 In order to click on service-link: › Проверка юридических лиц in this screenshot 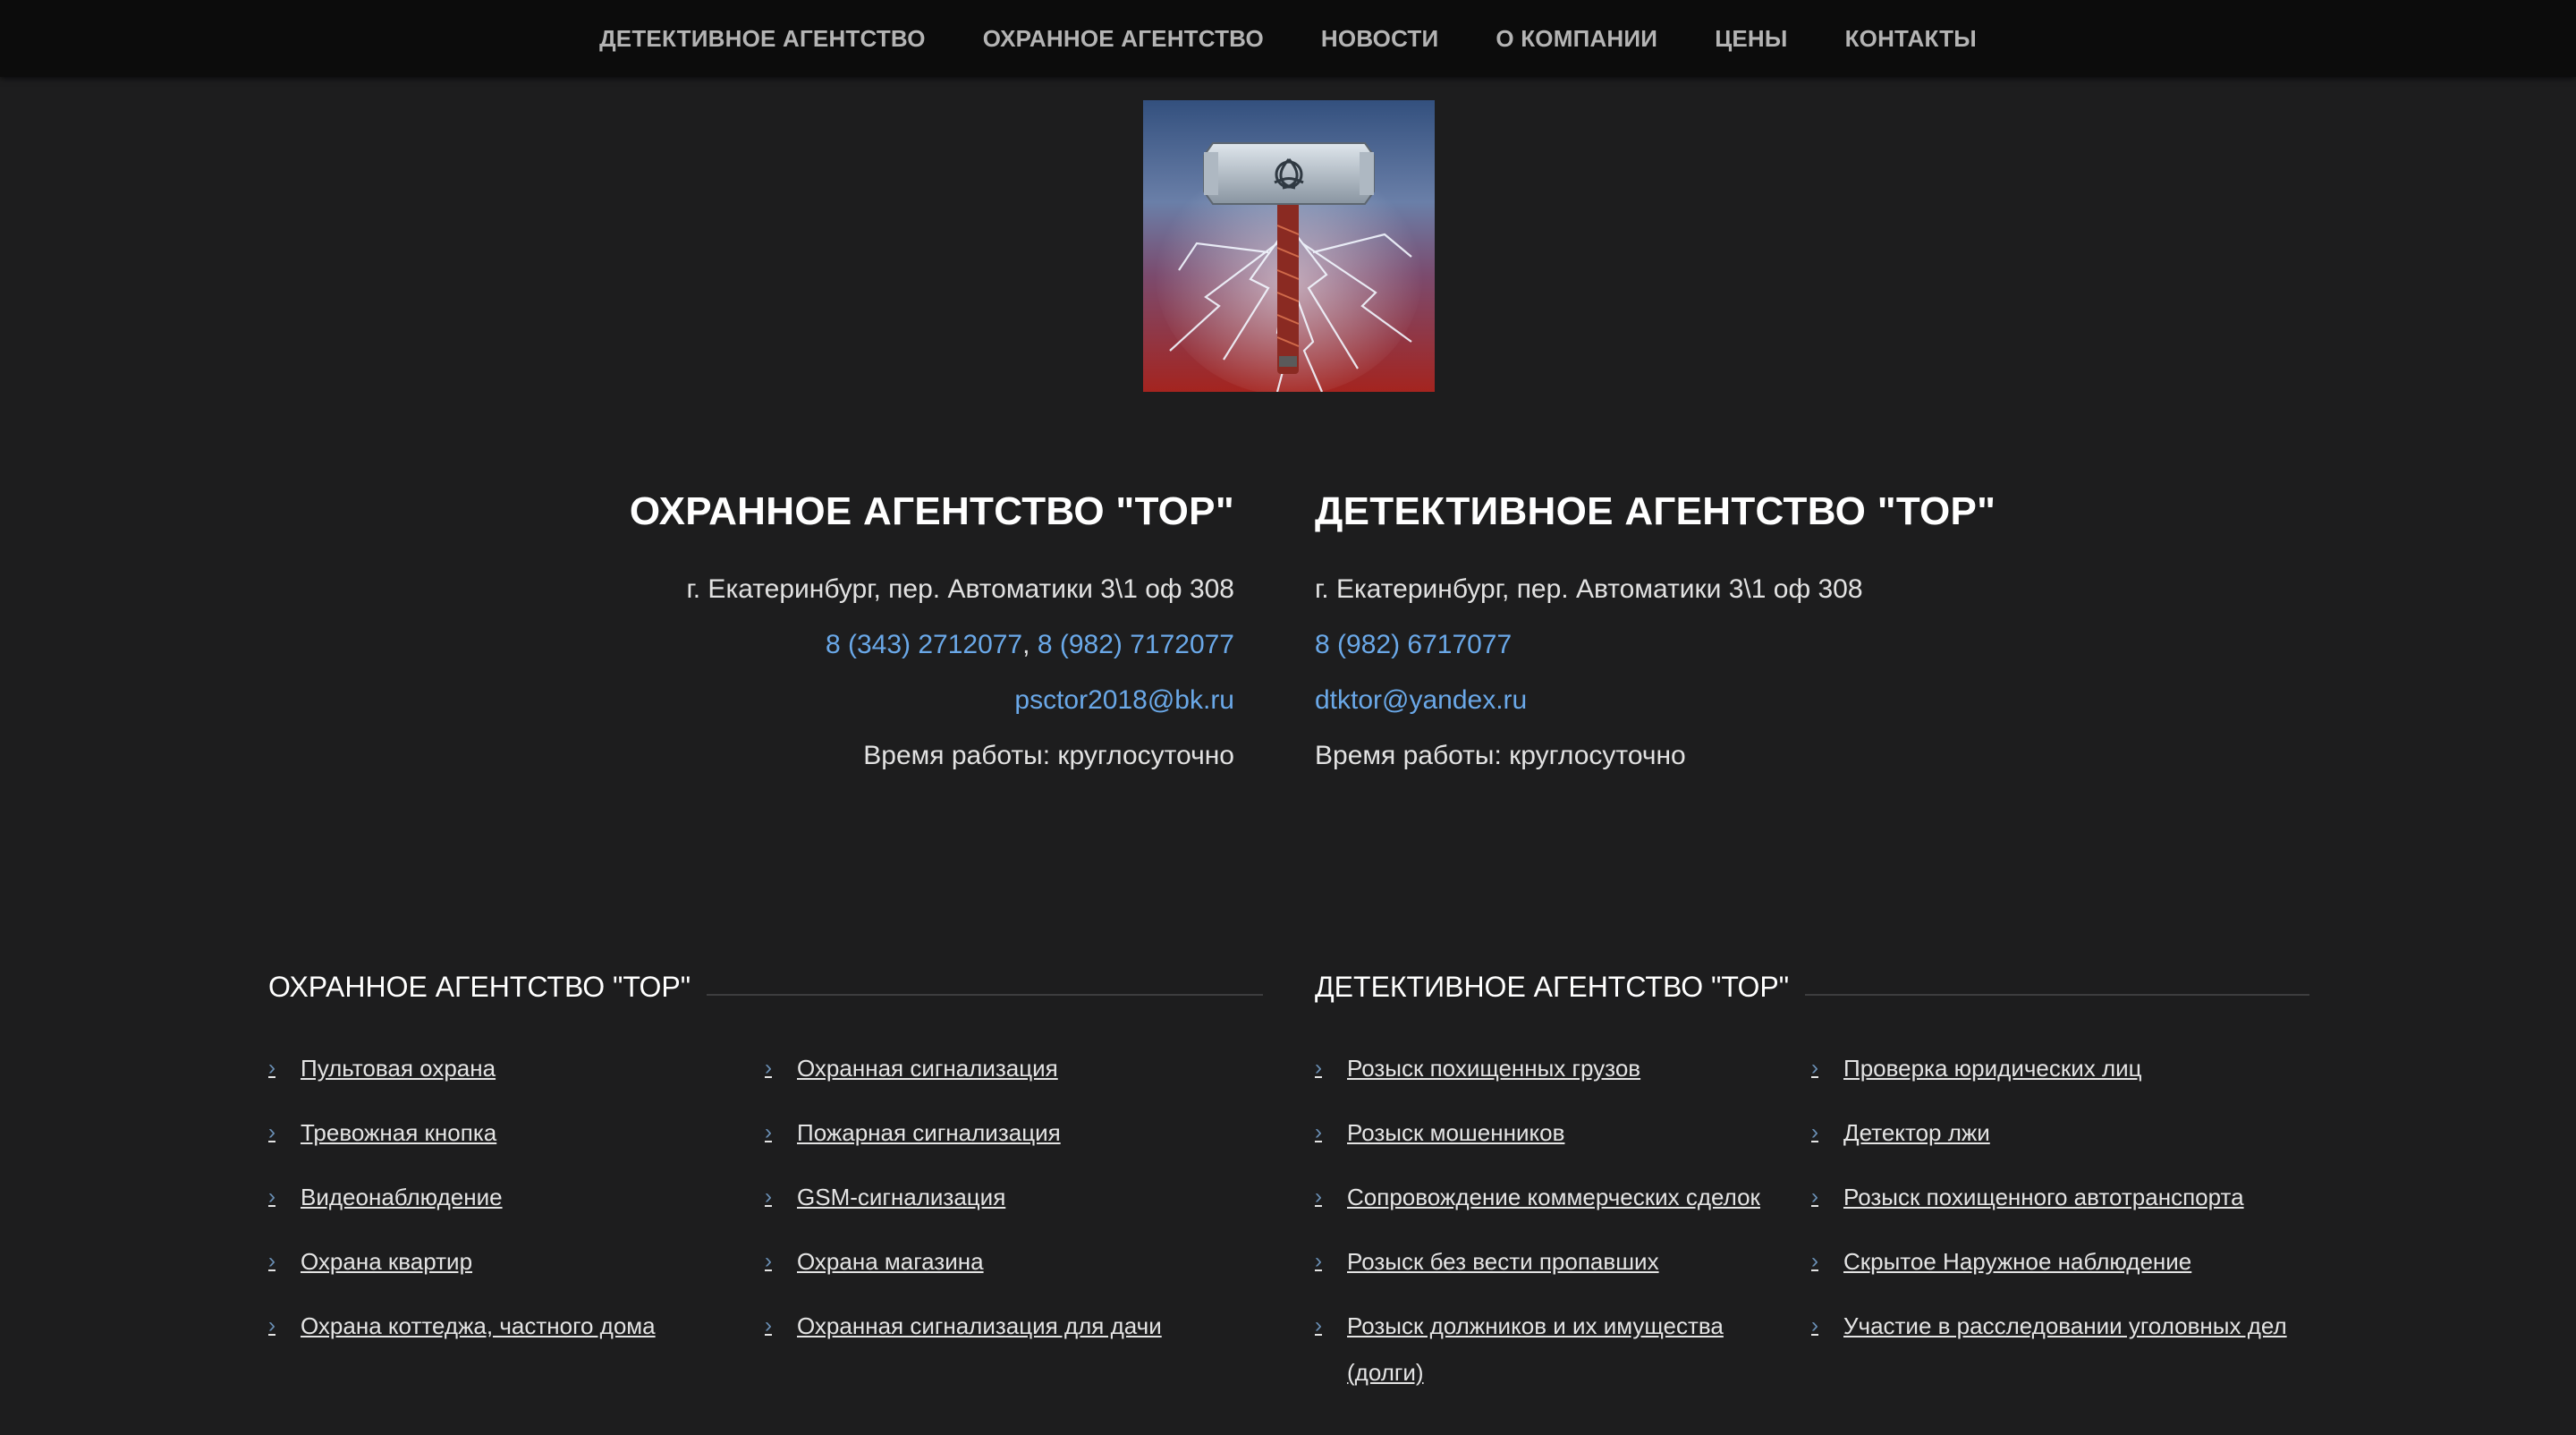, I will do `click(2059, 1068)`.